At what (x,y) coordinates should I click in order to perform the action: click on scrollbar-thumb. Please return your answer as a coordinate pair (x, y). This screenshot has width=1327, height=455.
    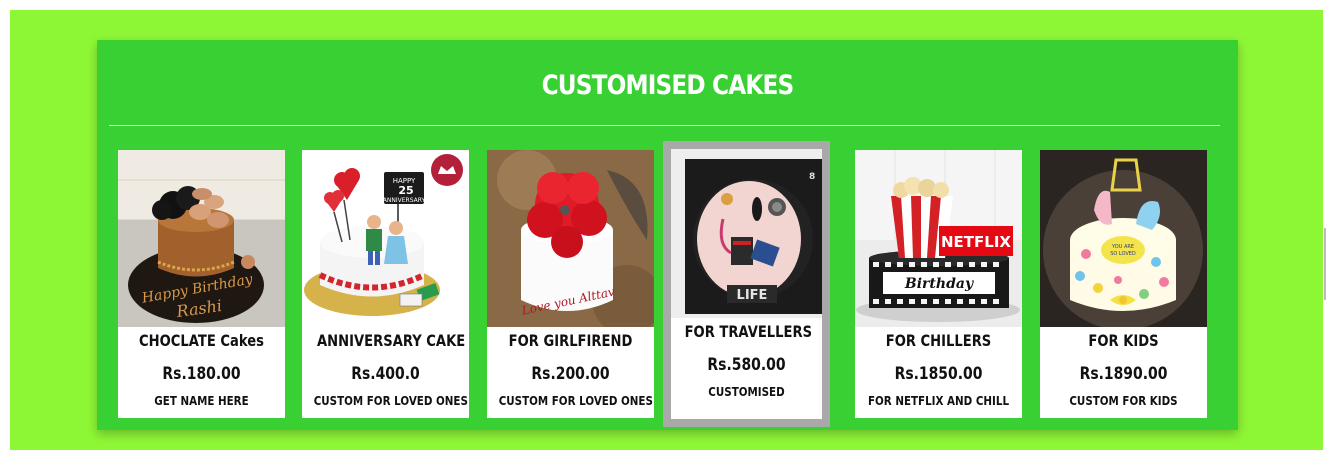
    Looking at the image, I should click on (1325, 264).